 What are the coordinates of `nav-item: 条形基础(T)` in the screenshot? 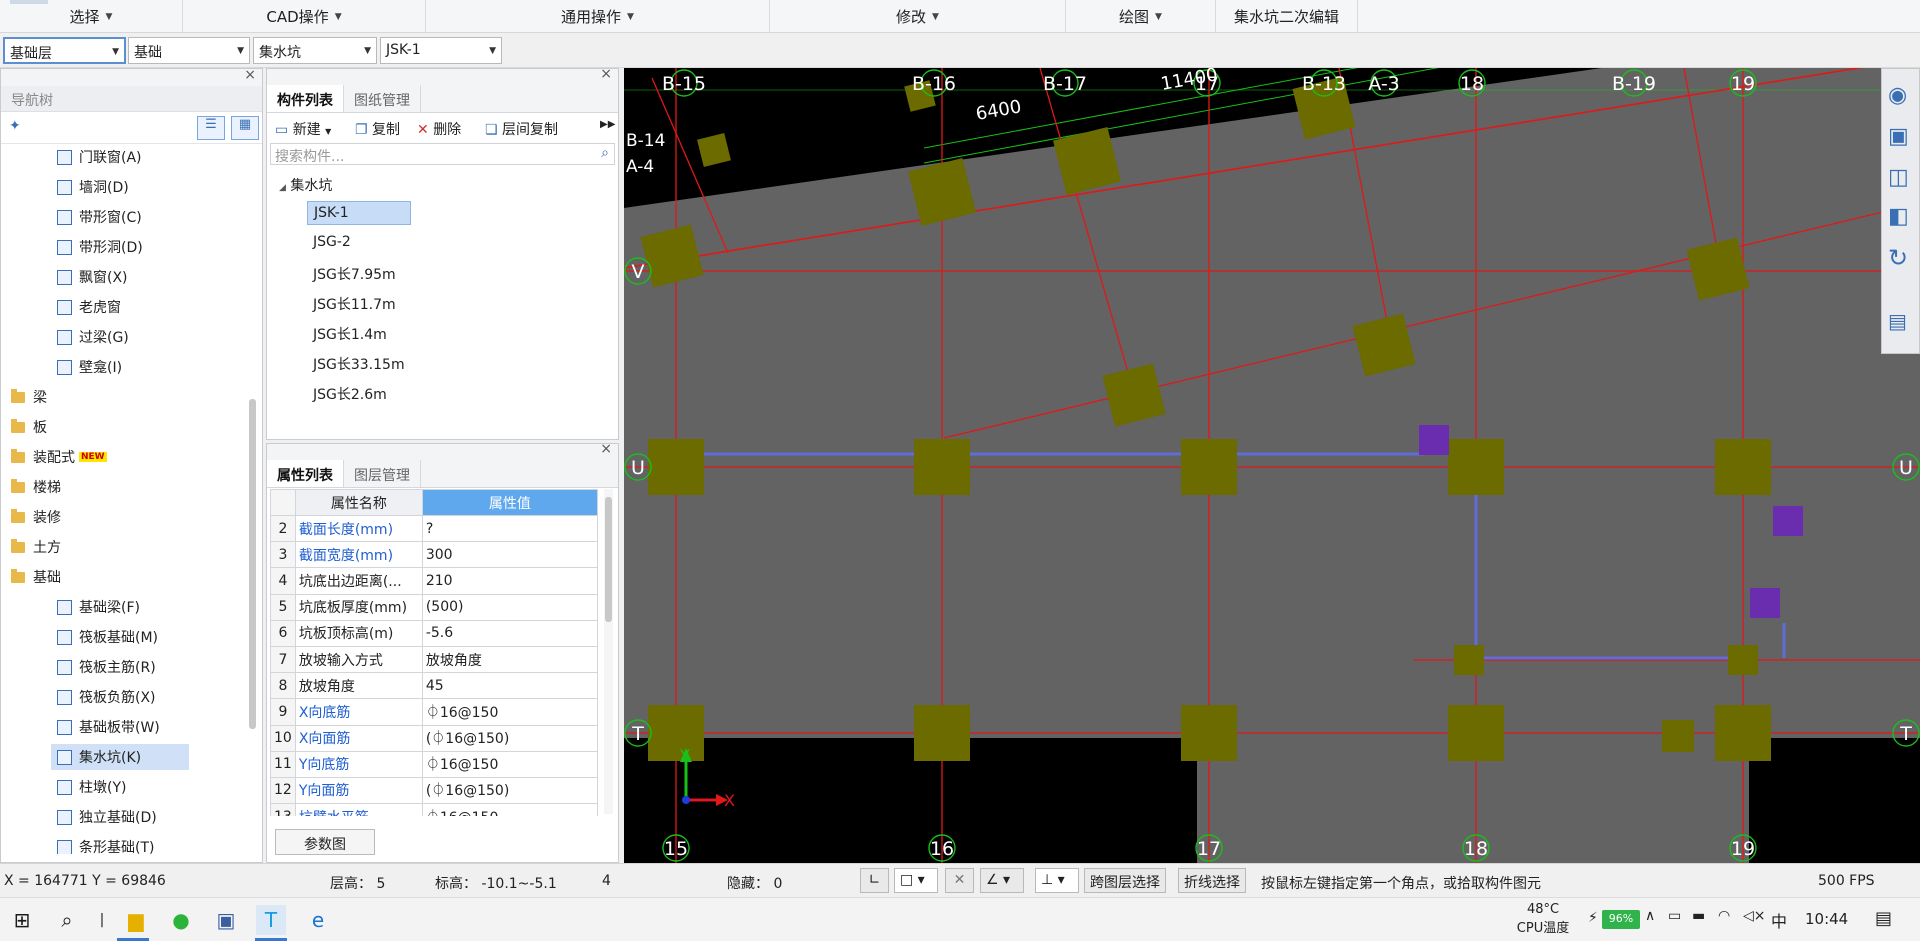 It's located at (95, 844).